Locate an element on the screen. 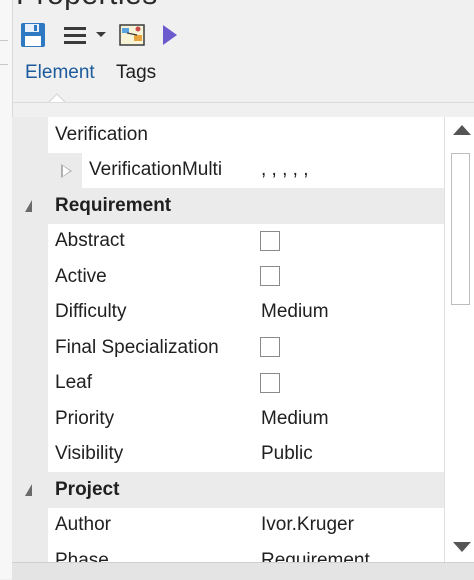  property-row-phase: Phase Requirement is located at coordinates (228, 552).